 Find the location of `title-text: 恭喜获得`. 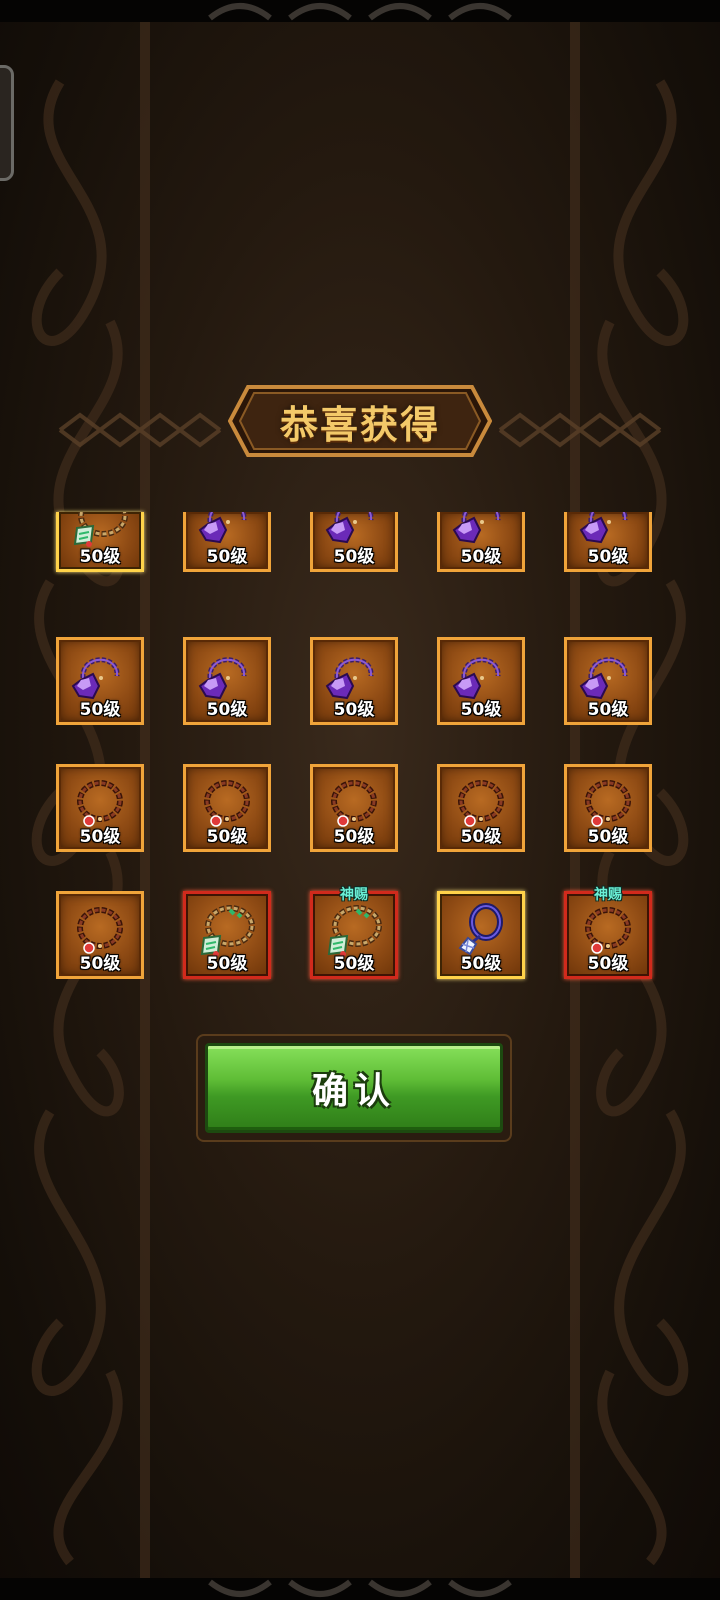

title-text: 恭喜获得 is located at coordinates (359, 424).